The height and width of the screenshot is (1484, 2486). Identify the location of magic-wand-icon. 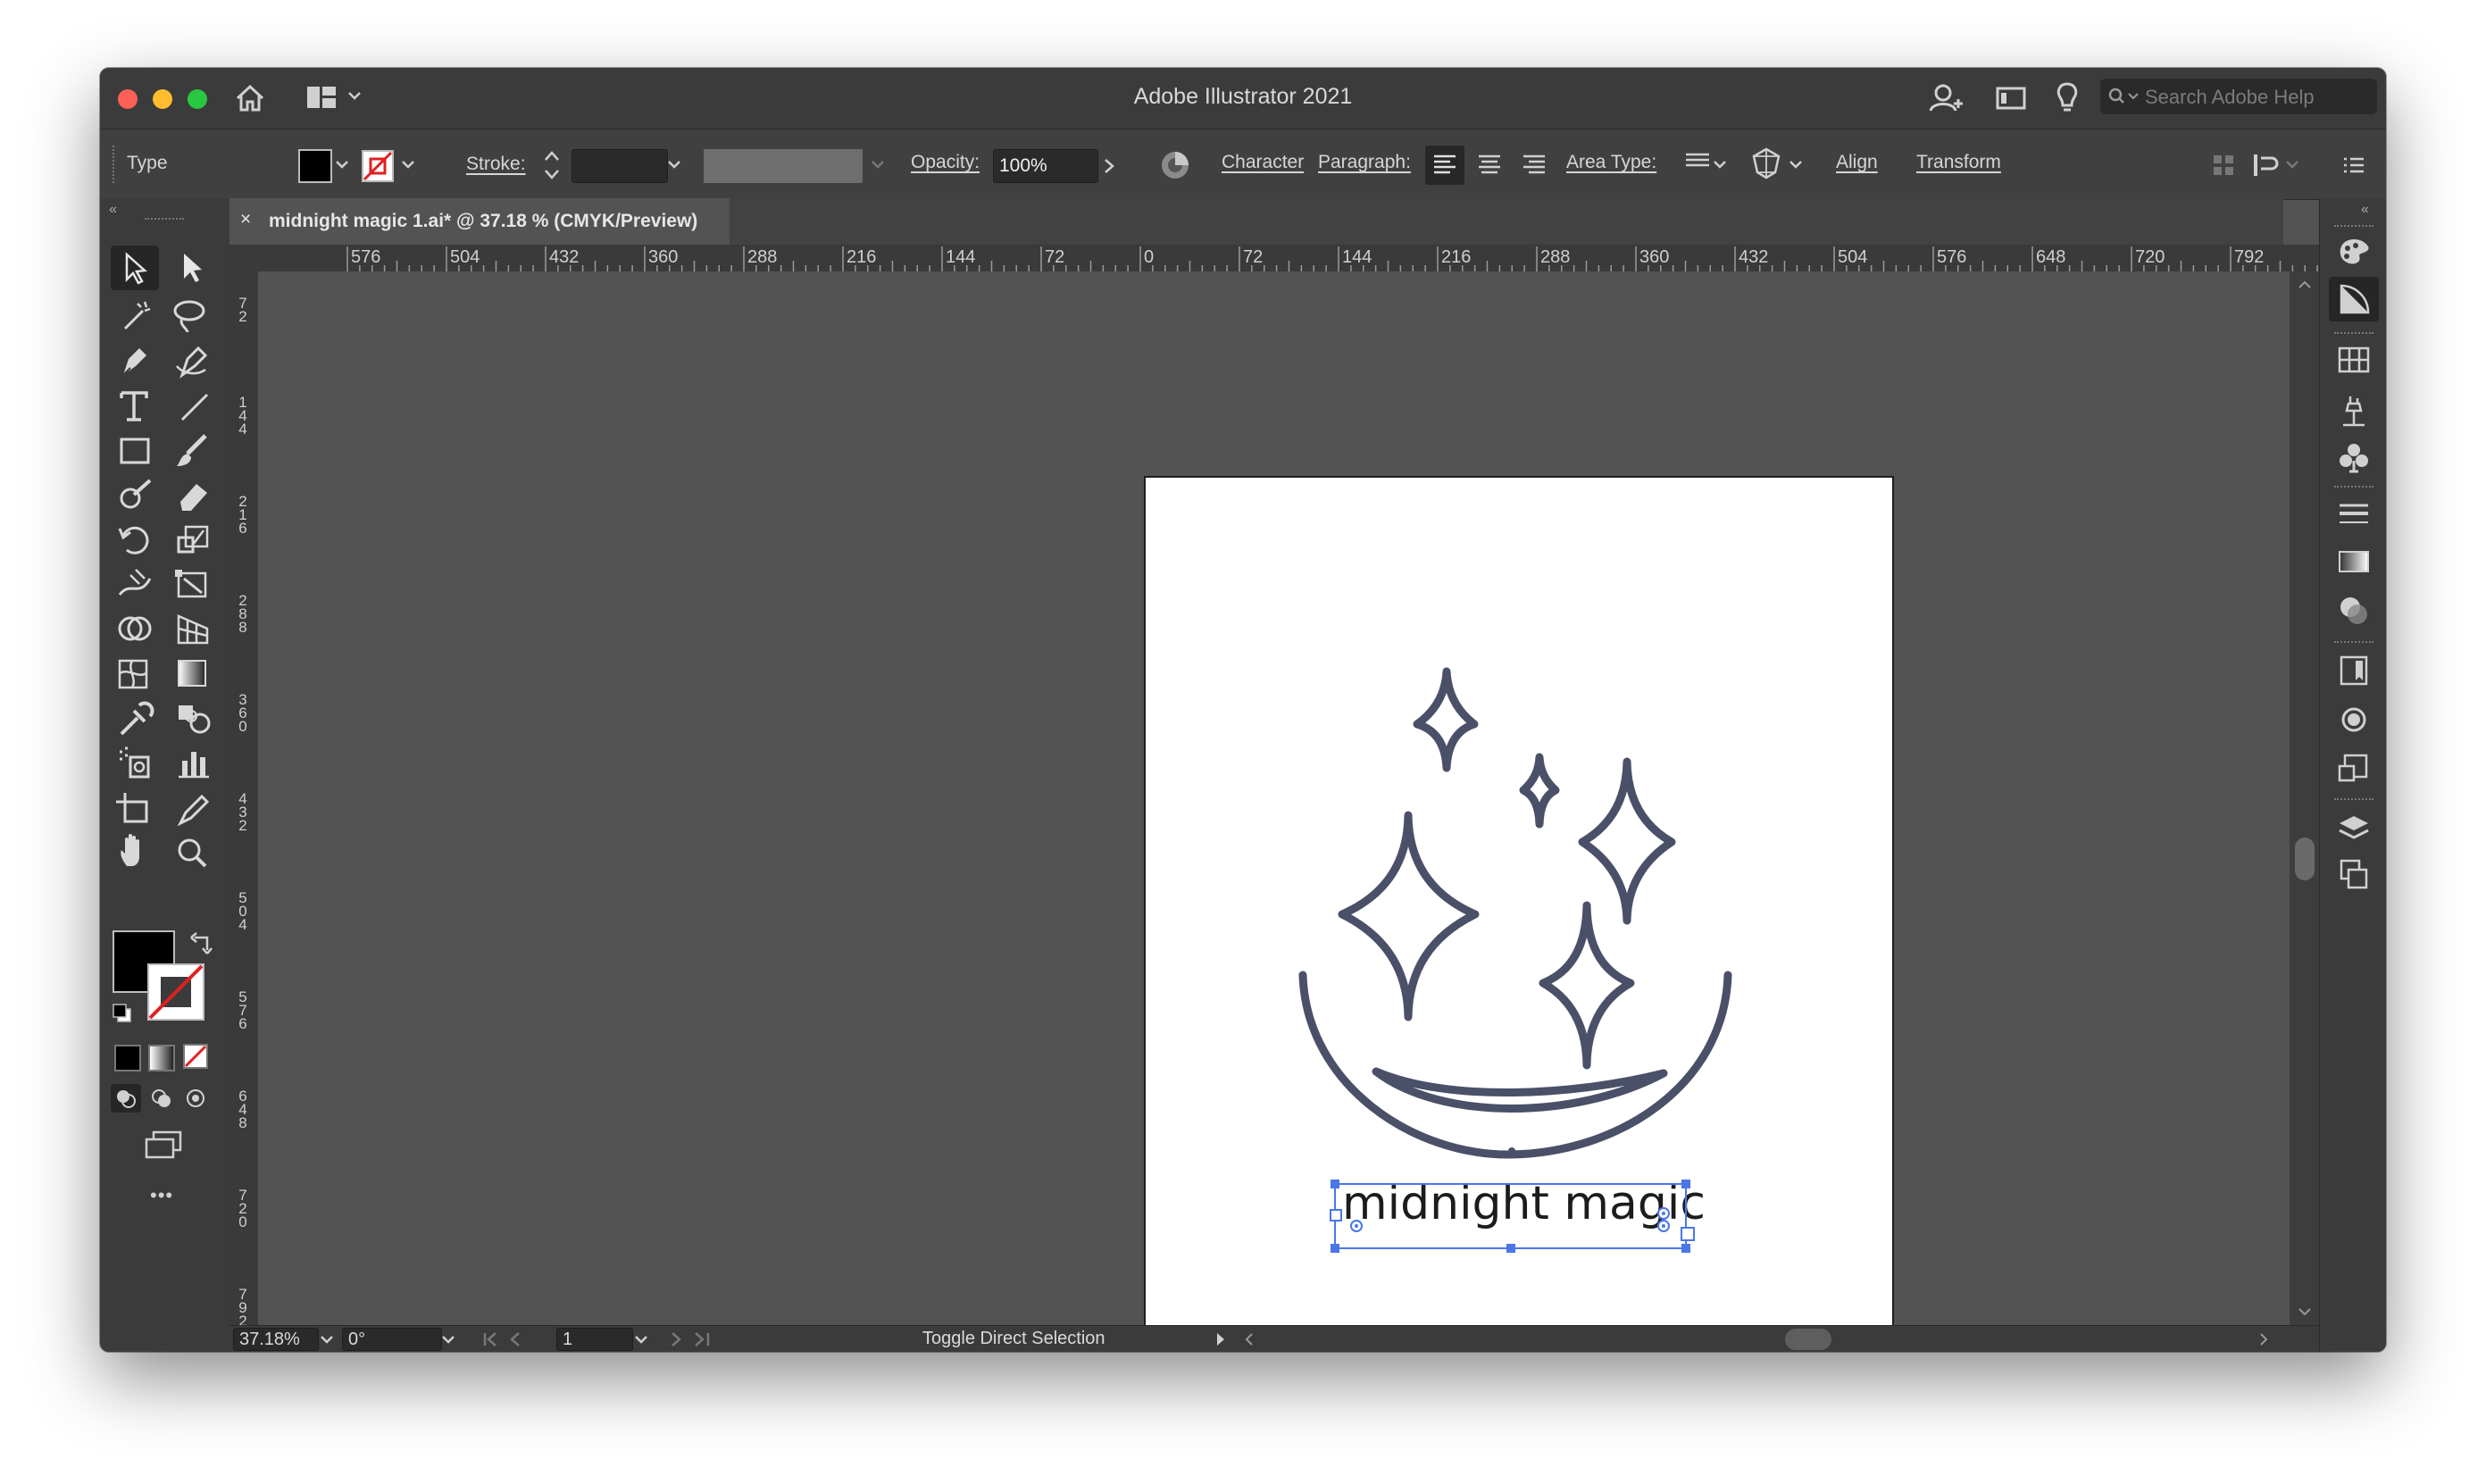
(137, 315).